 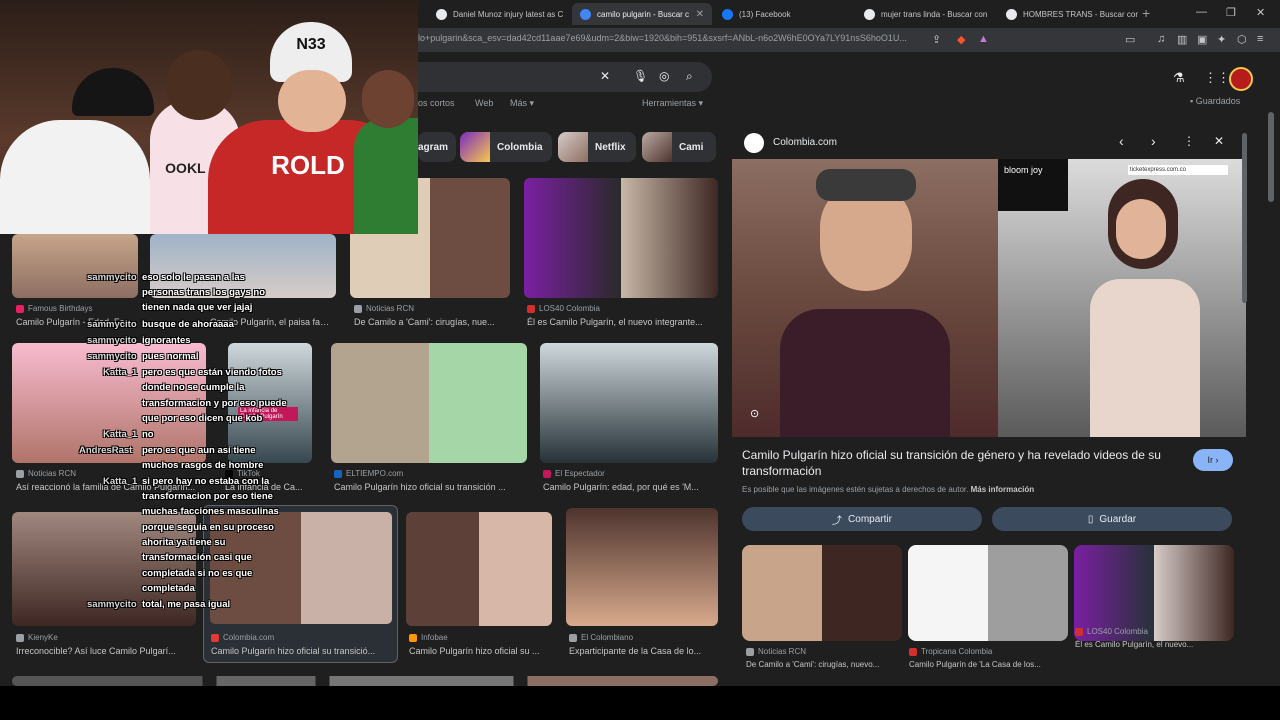 What do you see at coordinates (1179, 78) in the screenshot?
I see `labs-flask-icon: ⚗` at bounding box center [1179, 78].